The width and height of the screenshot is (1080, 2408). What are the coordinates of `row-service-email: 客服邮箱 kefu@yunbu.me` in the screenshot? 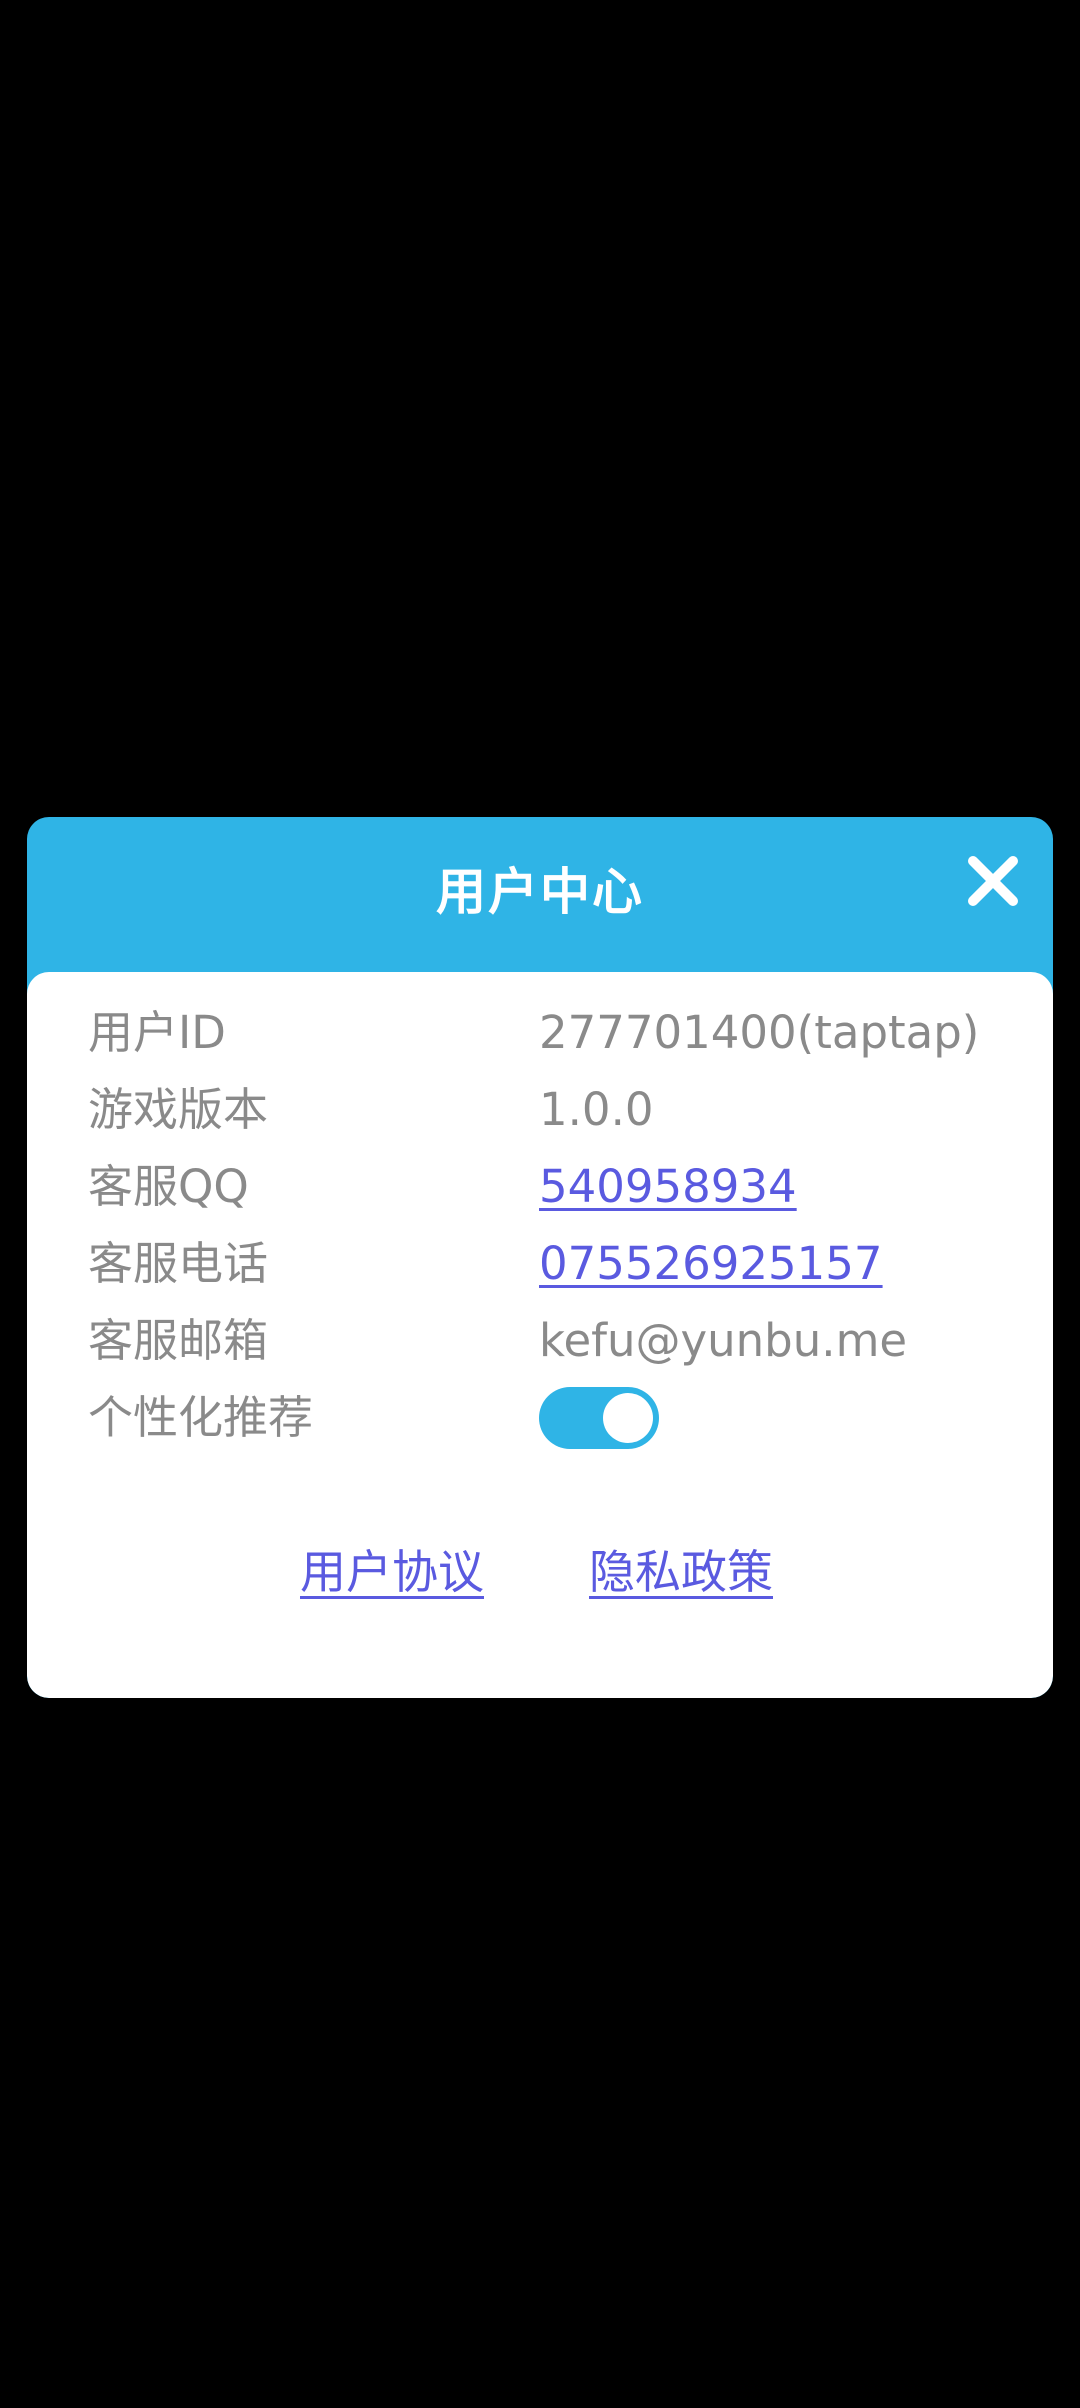 It's located at (540, 1341).